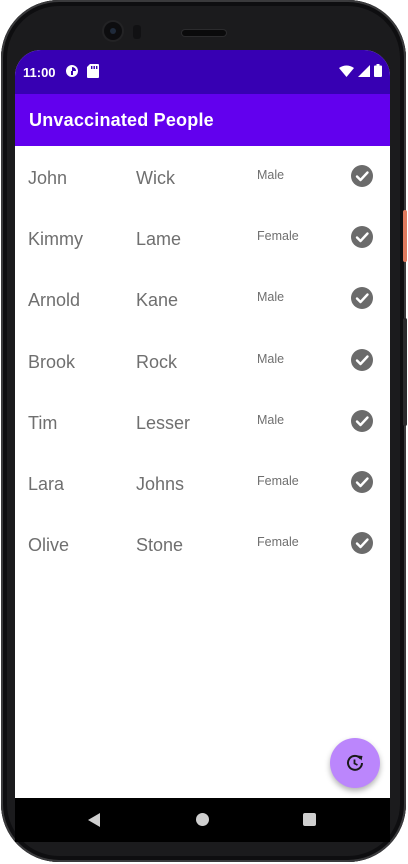 Image resolution: width=408 pixels, height=864 pixels. Describe the element at coordinates (163, 422) in the screenshot. I see `last-name: Lesser` at that location.